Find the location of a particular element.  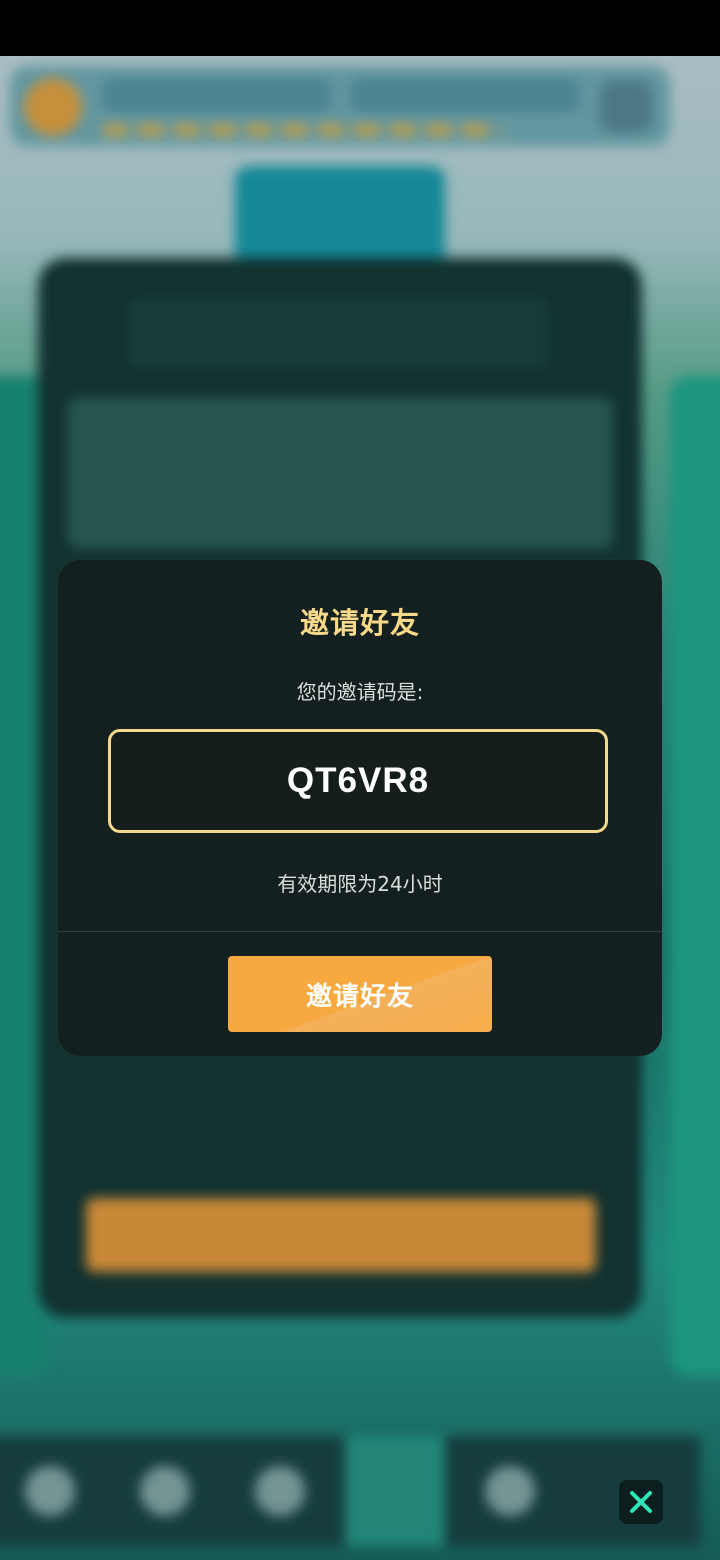

expiry-text: 有效期限为24小时 is located at coordinates (360, 884).